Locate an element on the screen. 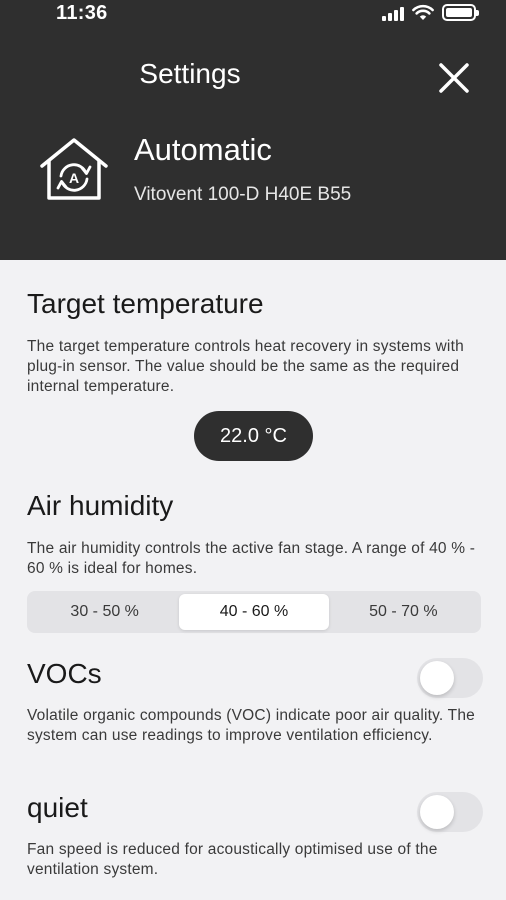 Image resolution: width=506 pixels, height=900 pixels. mode-icon-letter: A is located at coordinates (74, 178).